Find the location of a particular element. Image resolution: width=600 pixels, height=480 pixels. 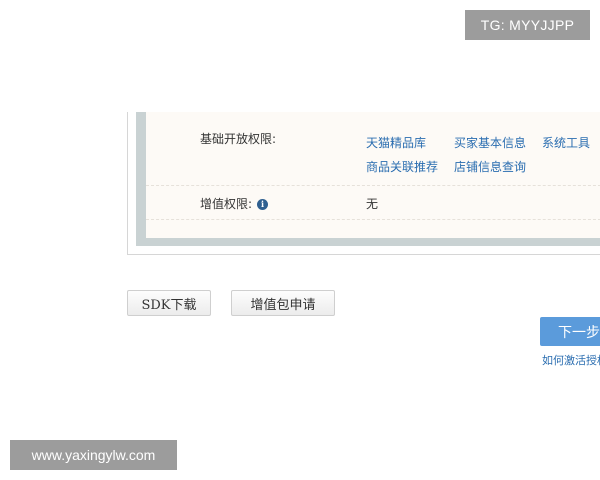

perm-shop-query: 店铺信息查询 is located at coordinates (490, 166).